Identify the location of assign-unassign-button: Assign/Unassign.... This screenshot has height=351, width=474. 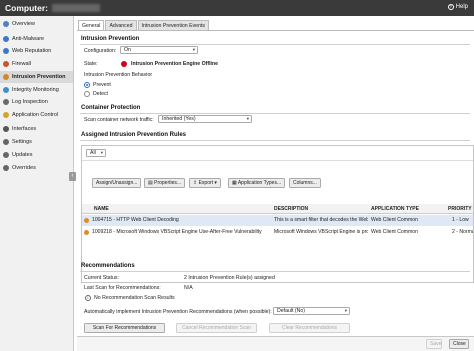
(117, 183).